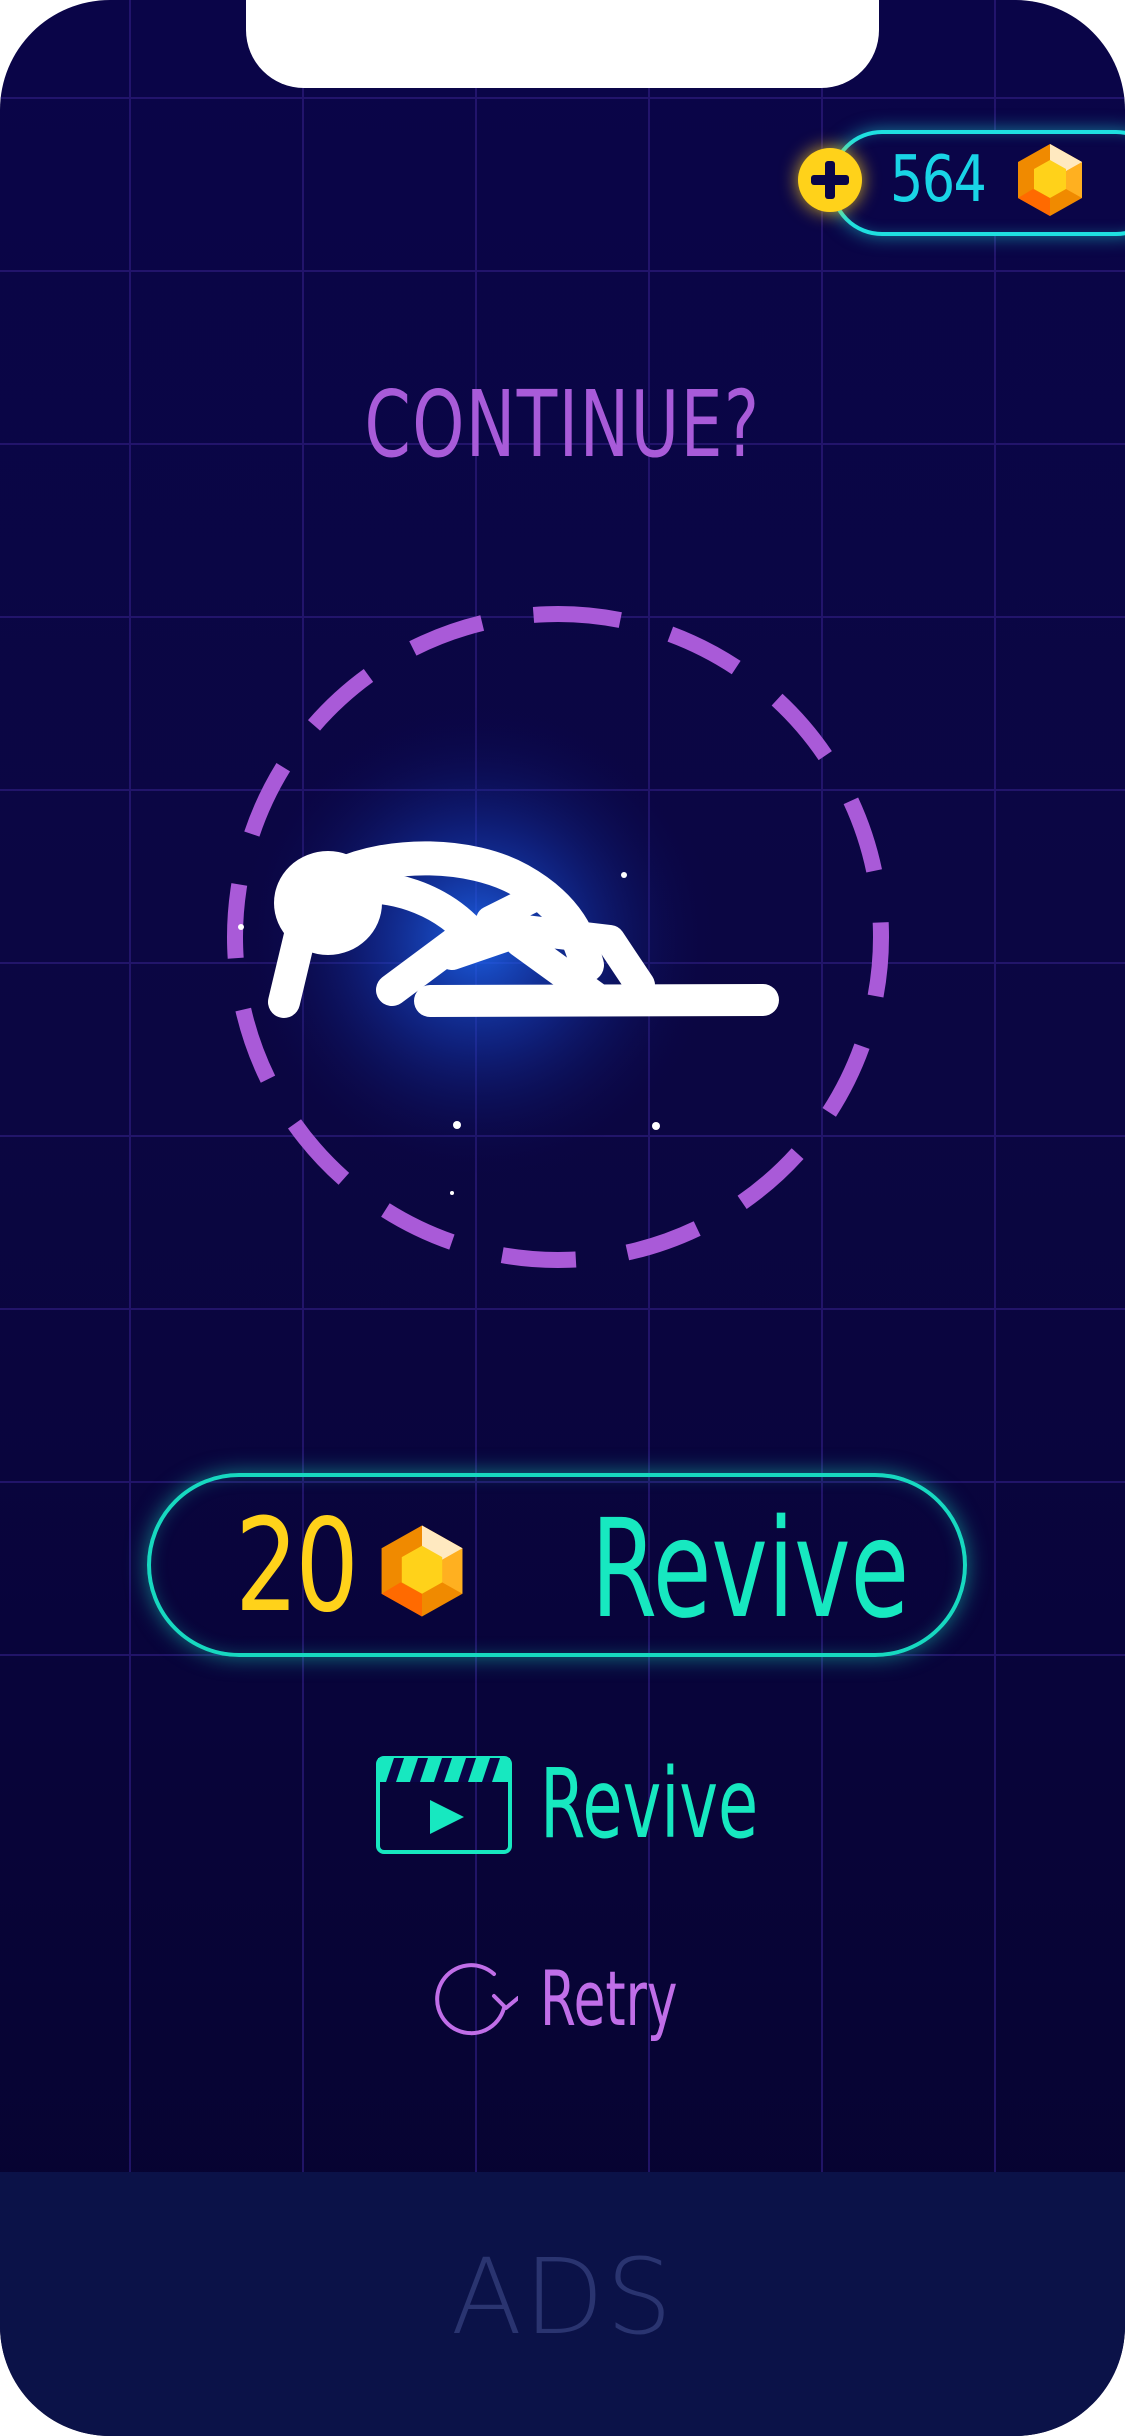  What do you see at coordinates (609, 1998) in the screenshot?
I see `retry-label: Retry` at bounding box center [609, 1998].